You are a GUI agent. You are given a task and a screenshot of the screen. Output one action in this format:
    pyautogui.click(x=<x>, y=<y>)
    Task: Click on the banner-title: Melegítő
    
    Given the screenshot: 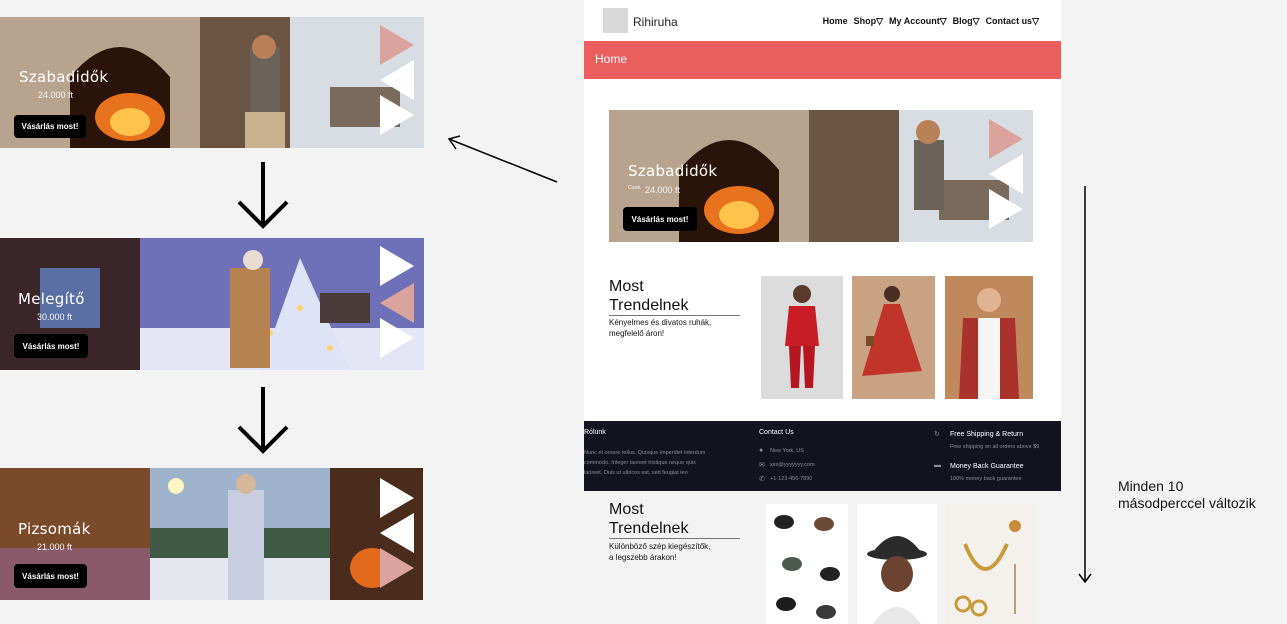 What is the action you would take?
    pyautogui.click(x=51, y=299)
    